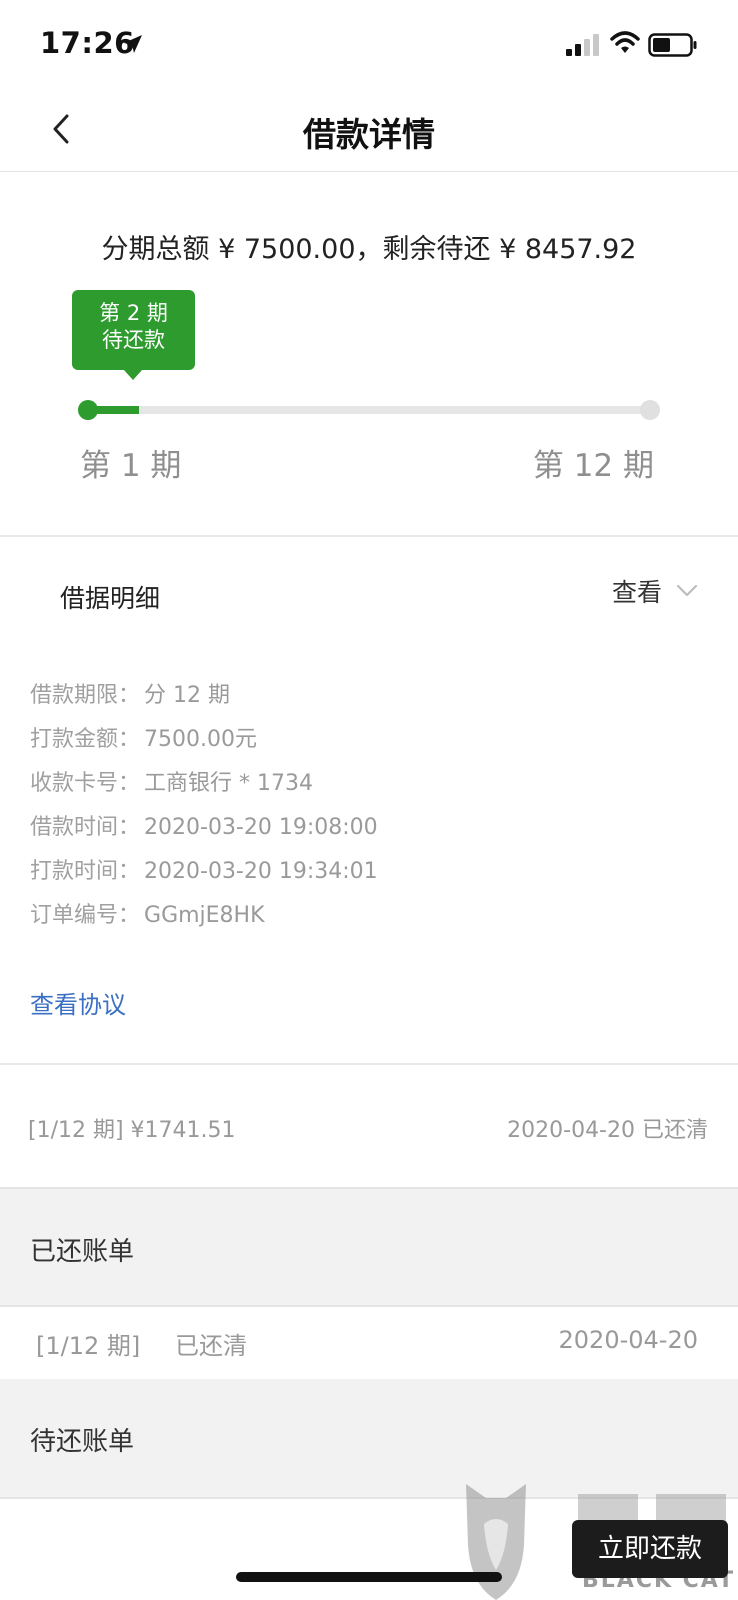 This screenshot has height=1600, width=738. I want to click on installment-row: [1/12 期] ¥1741.51 2020-04-20 已还清, so click(369, 1128).